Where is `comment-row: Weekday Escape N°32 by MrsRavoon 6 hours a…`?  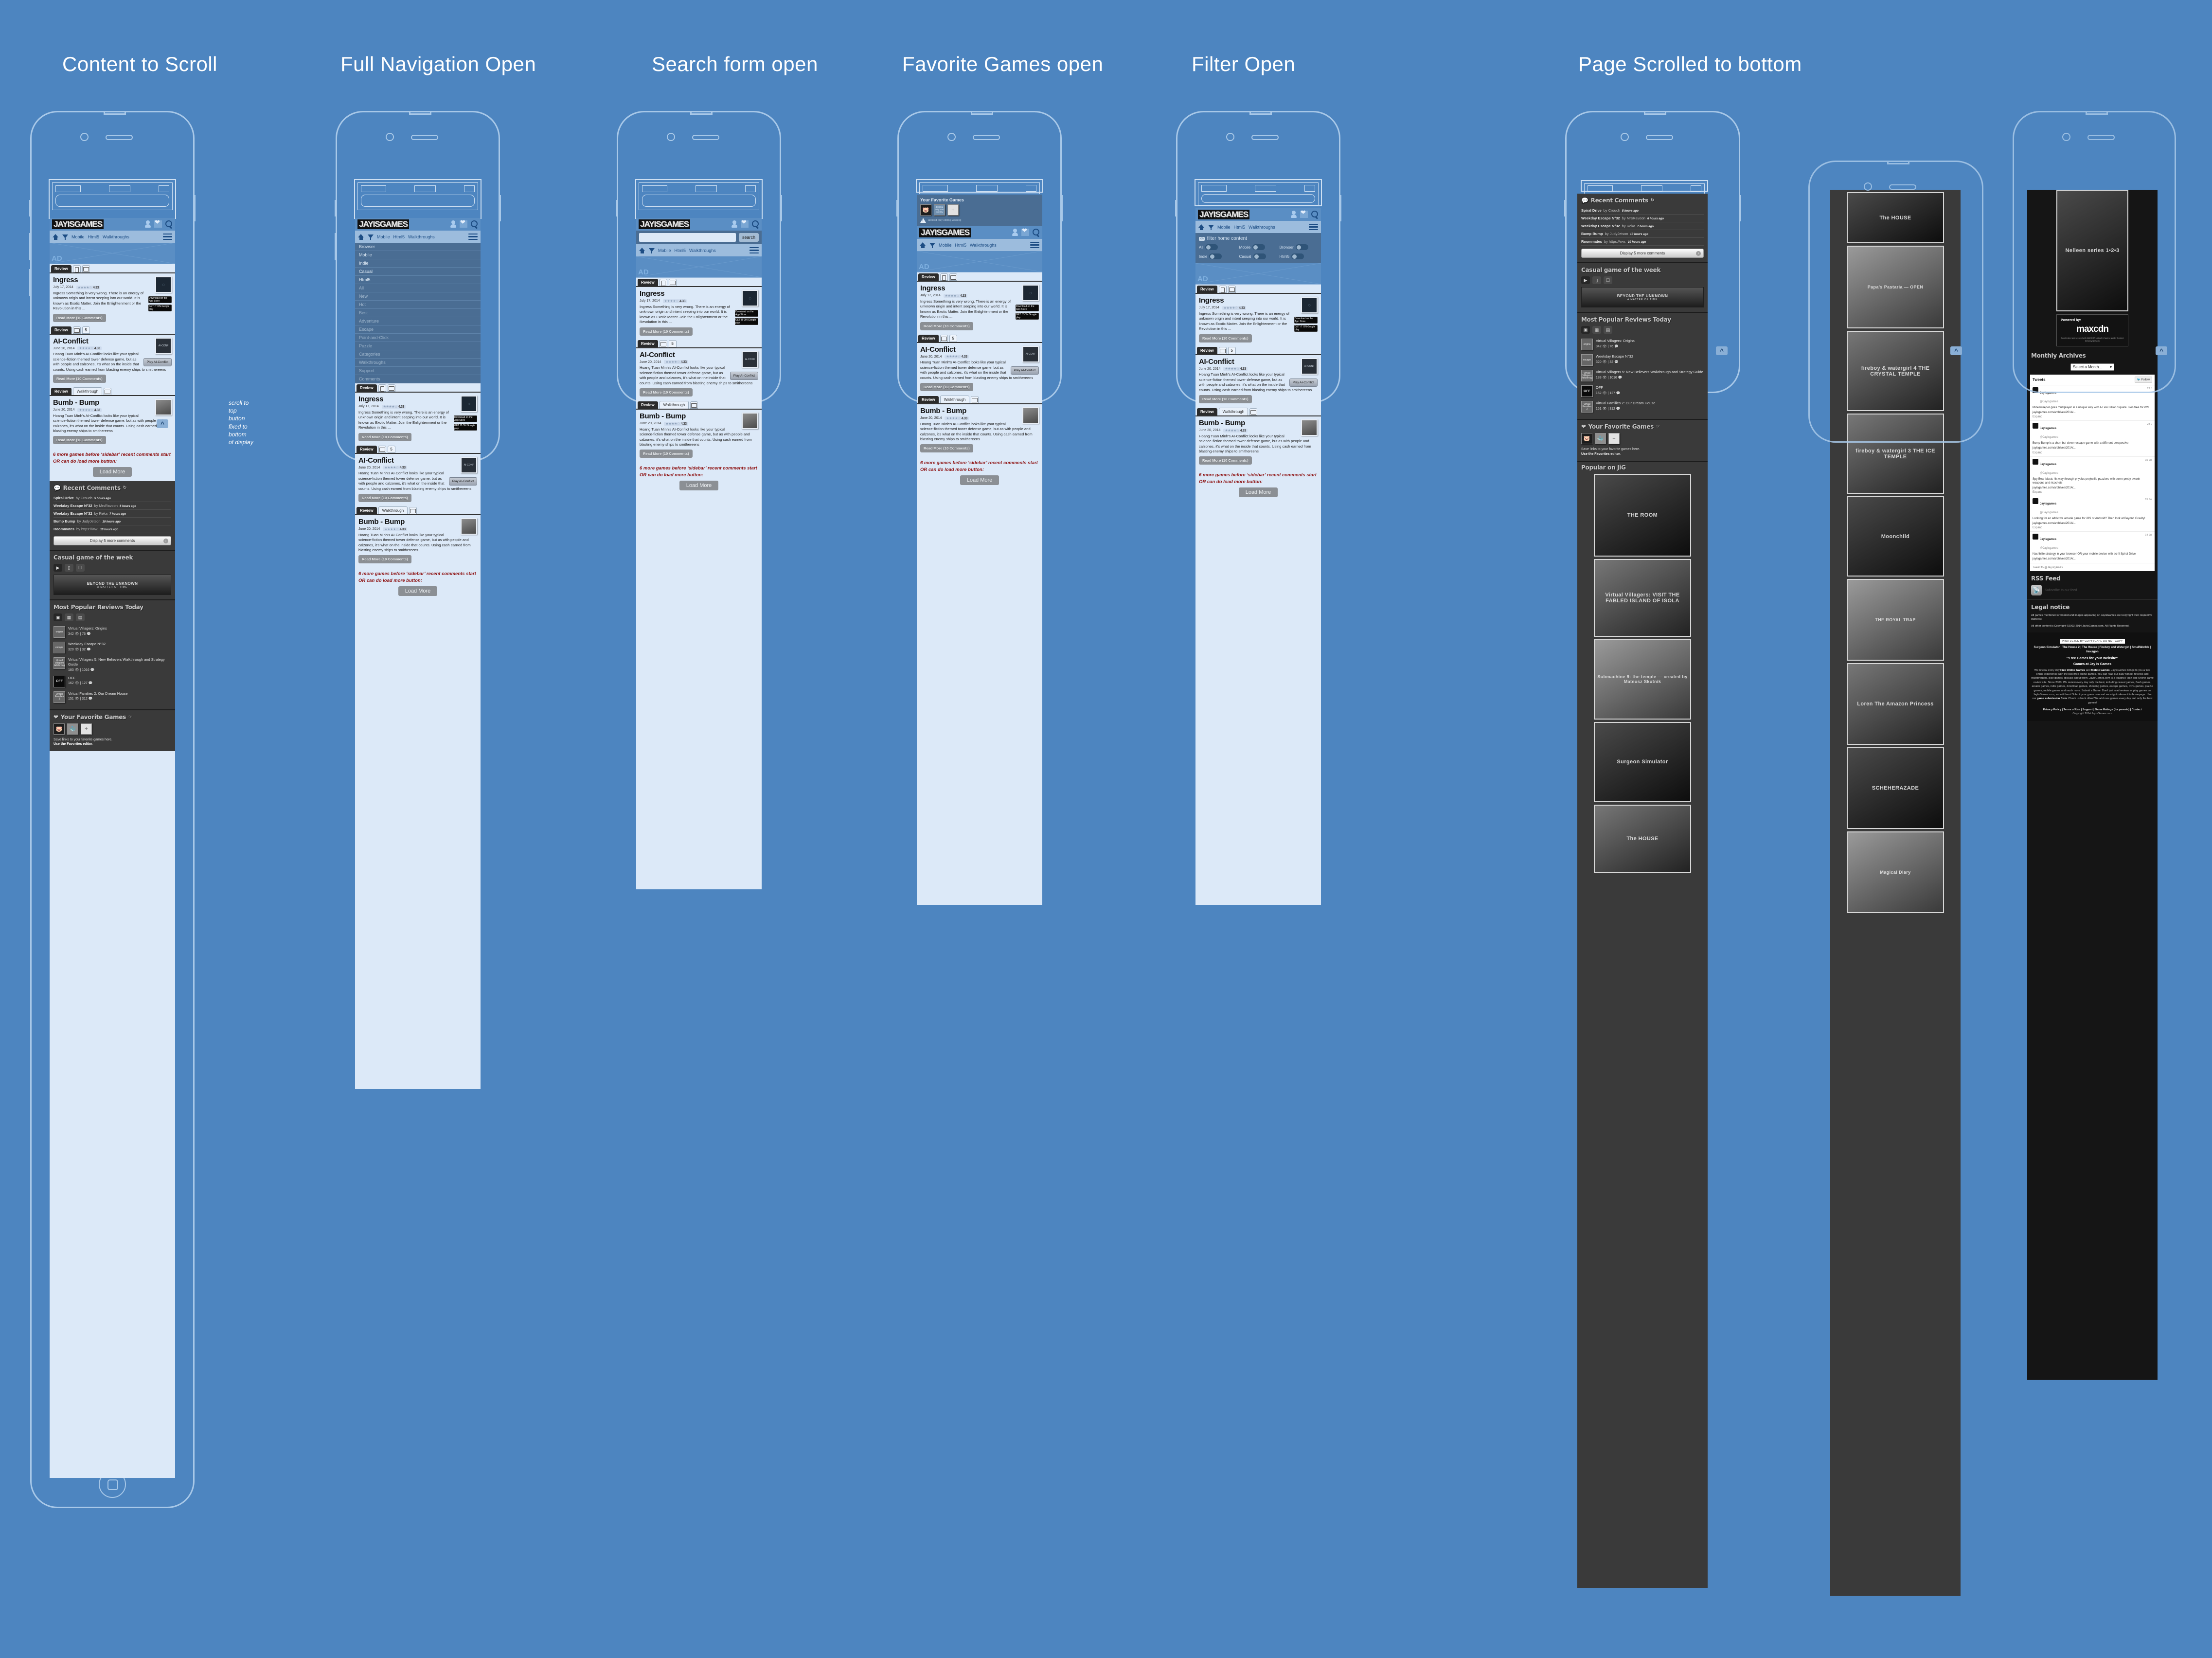 comment-row: Weekday Escape N°32 by MrsRavoon 6 hours a… is located at coordinates (1642, 218).